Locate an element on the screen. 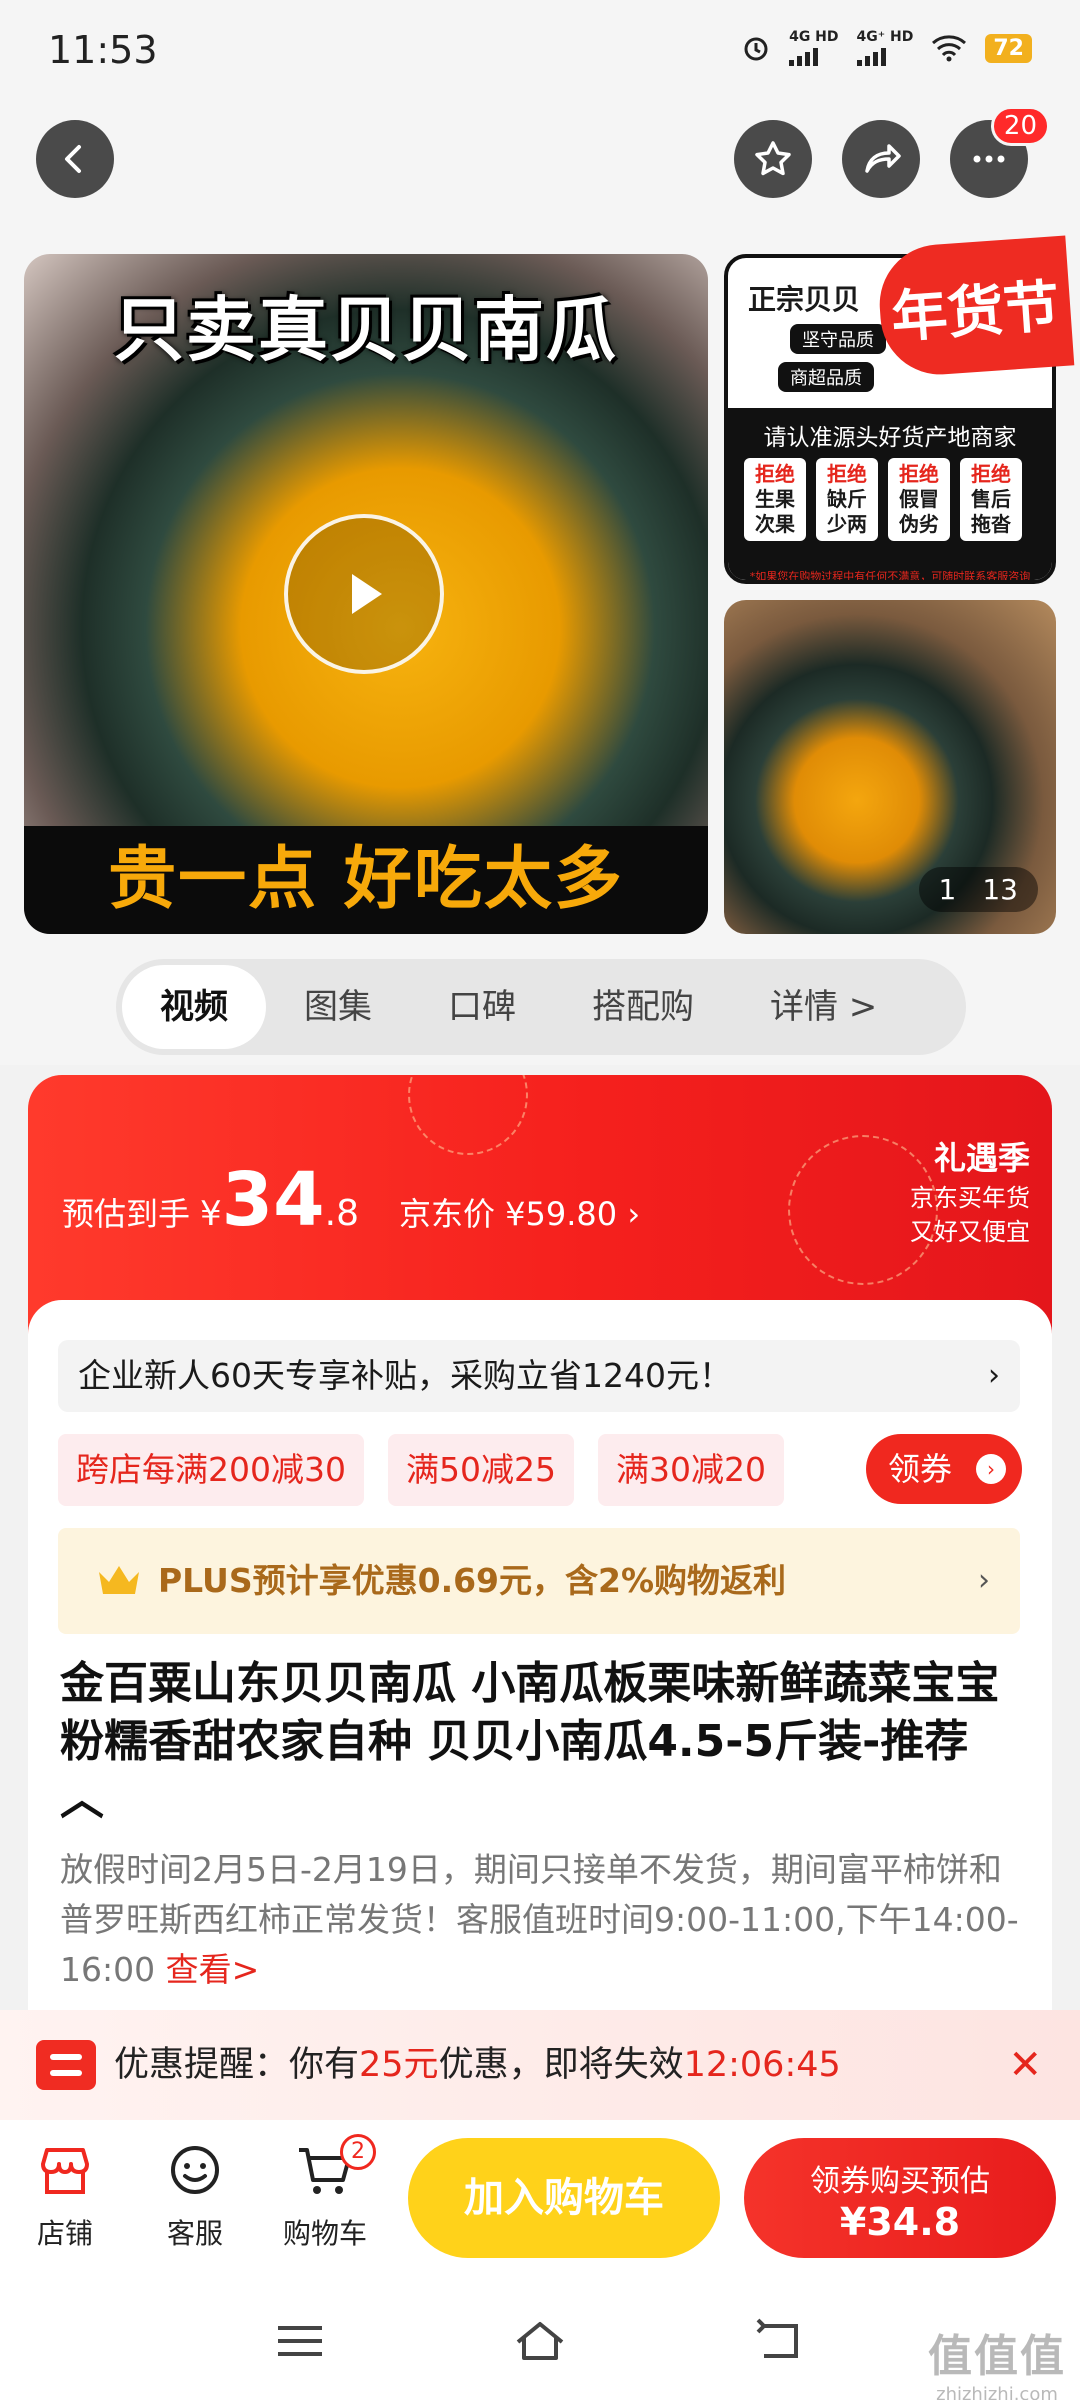 The image size is (1080, 2400). side-cell: 拒绝 生果 次果 is located at coordinates (775, 499).